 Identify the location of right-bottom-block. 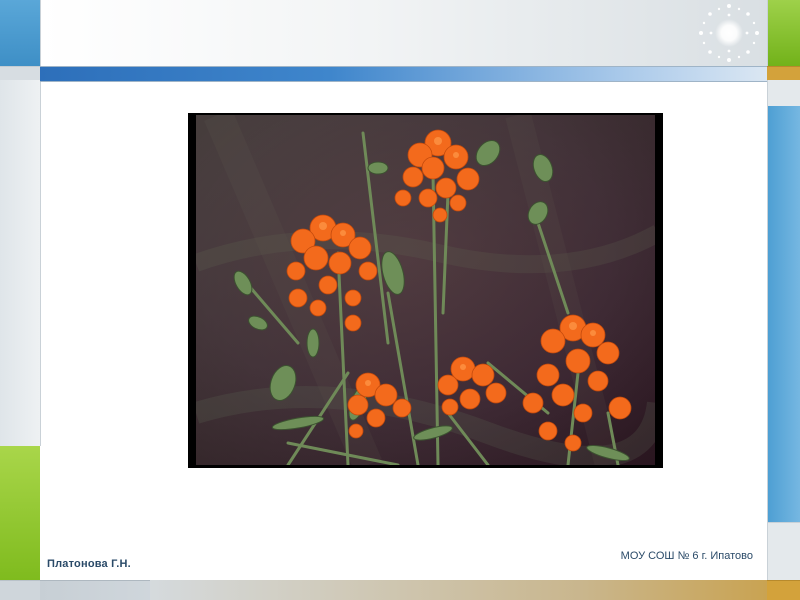
(783, 590).